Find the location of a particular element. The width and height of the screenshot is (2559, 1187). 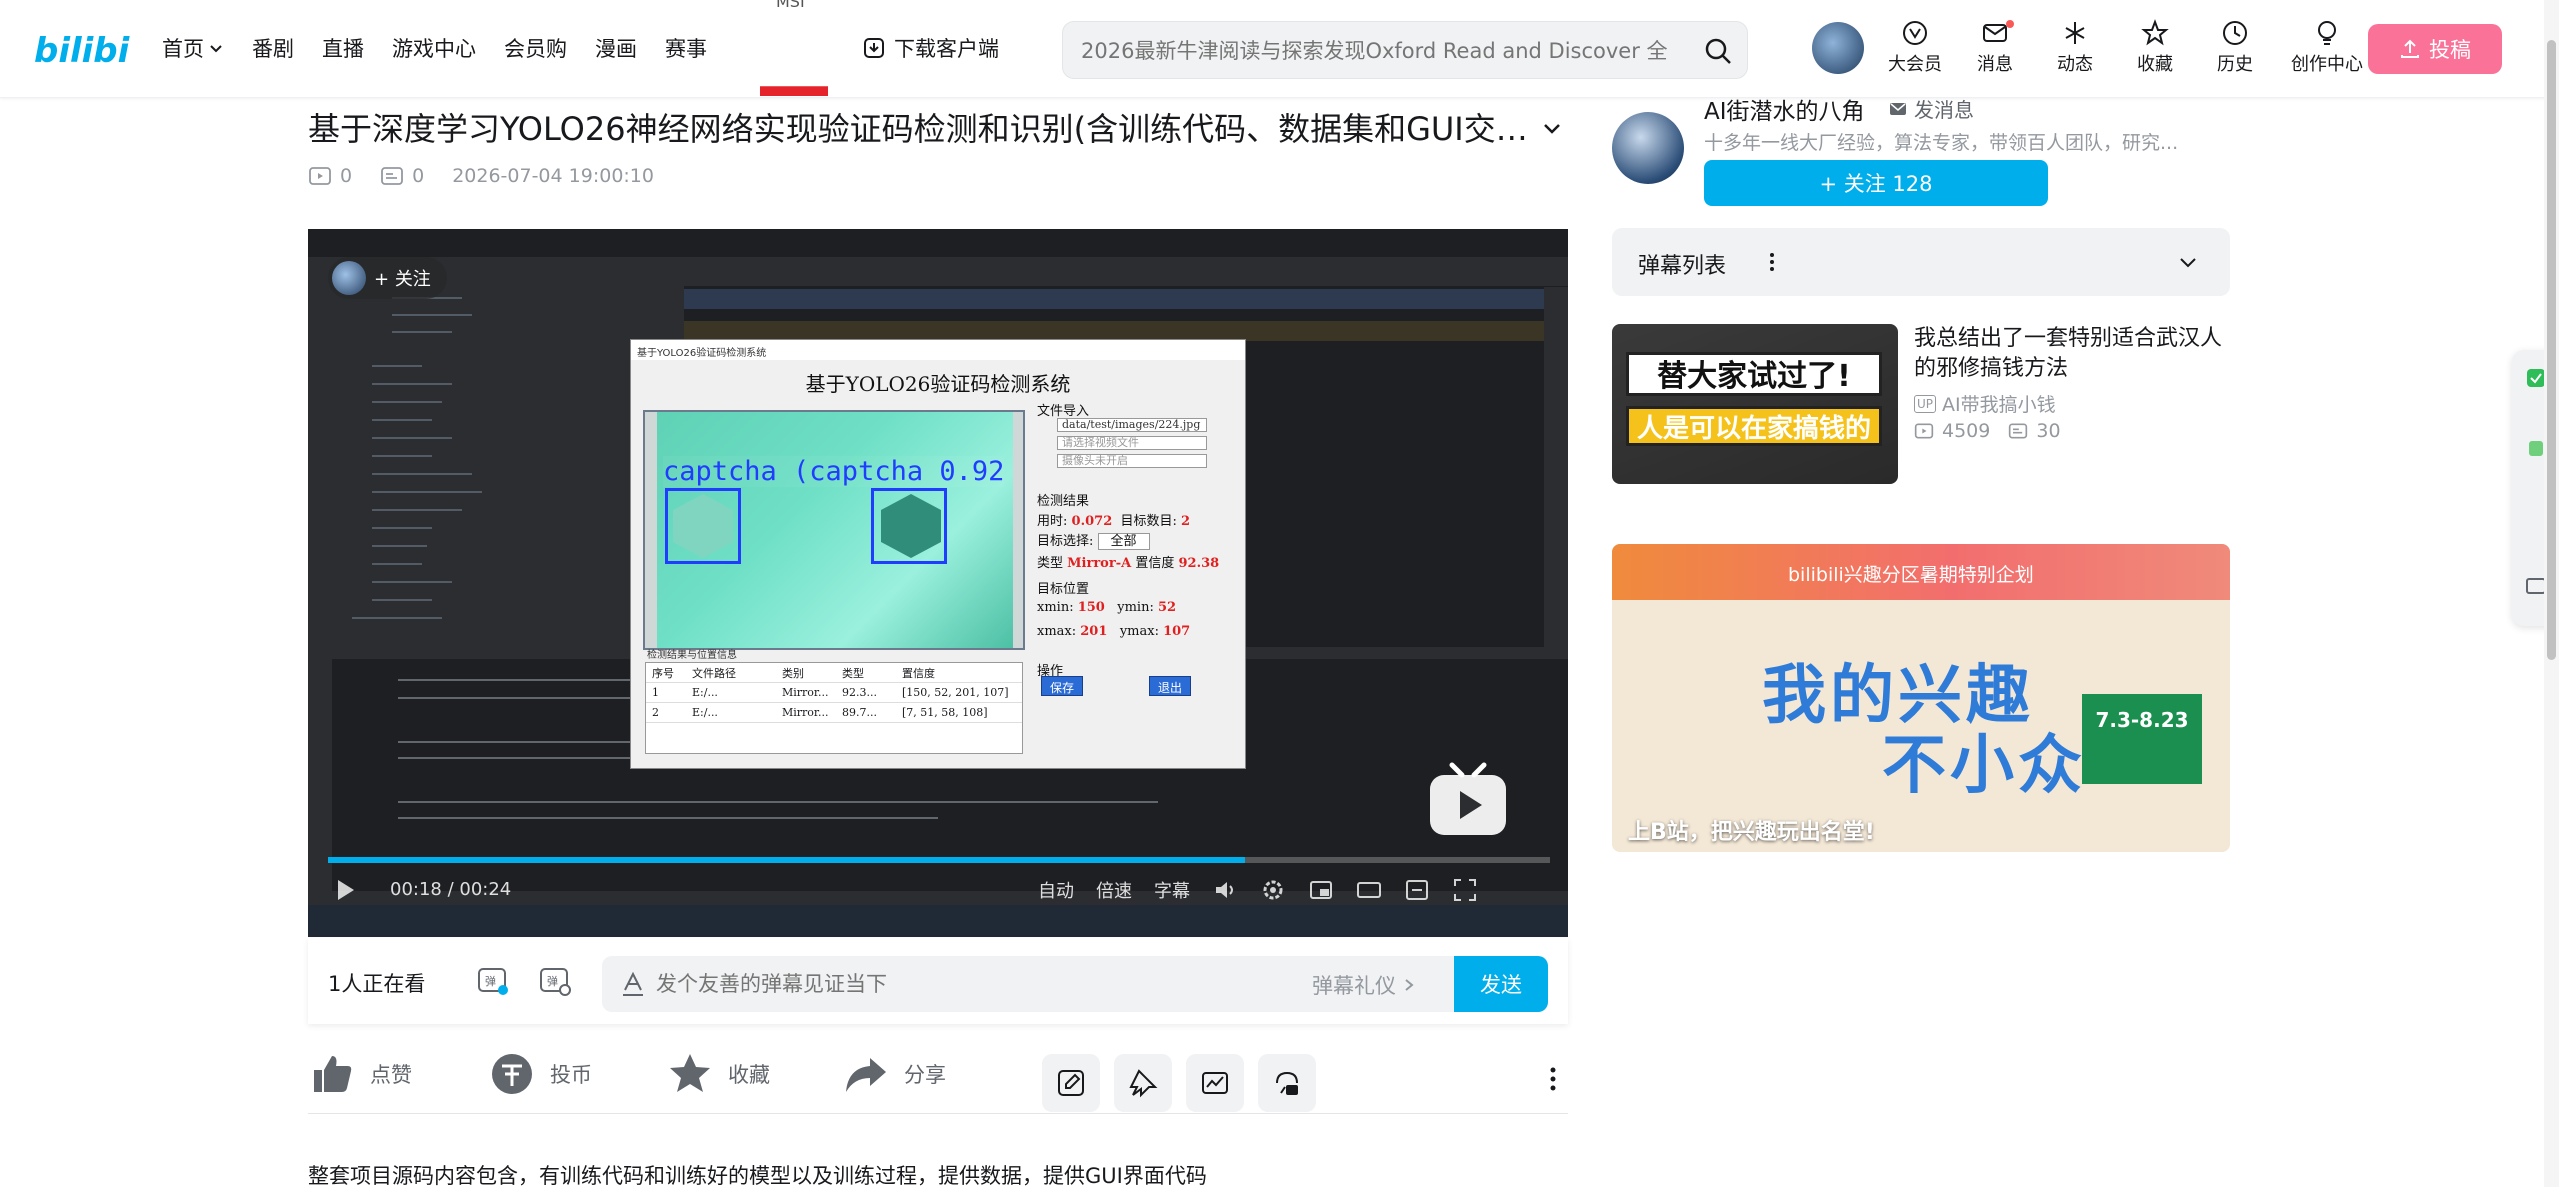

menu-history-label: 历史 is located at coordinates (2235, 64).